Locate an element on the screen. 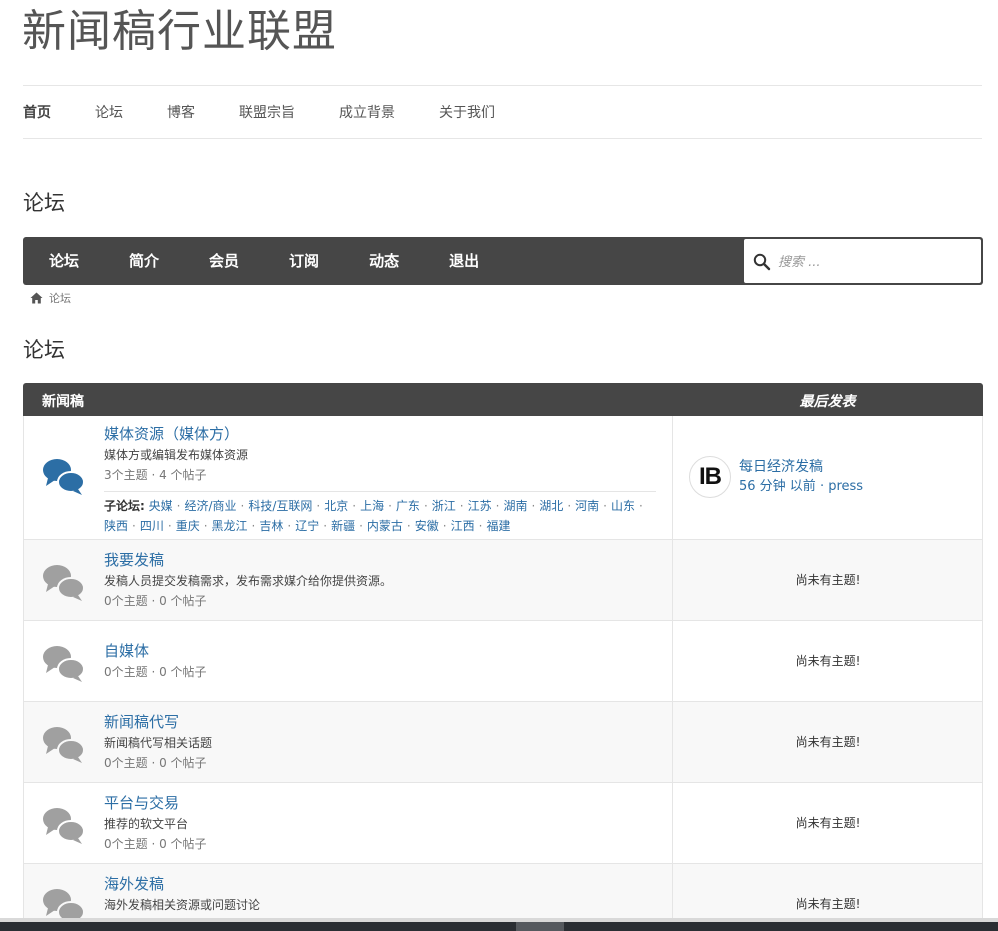 The image size is (998, 931). nav-item-blog: 博客 is located at coordinates (181, 112).